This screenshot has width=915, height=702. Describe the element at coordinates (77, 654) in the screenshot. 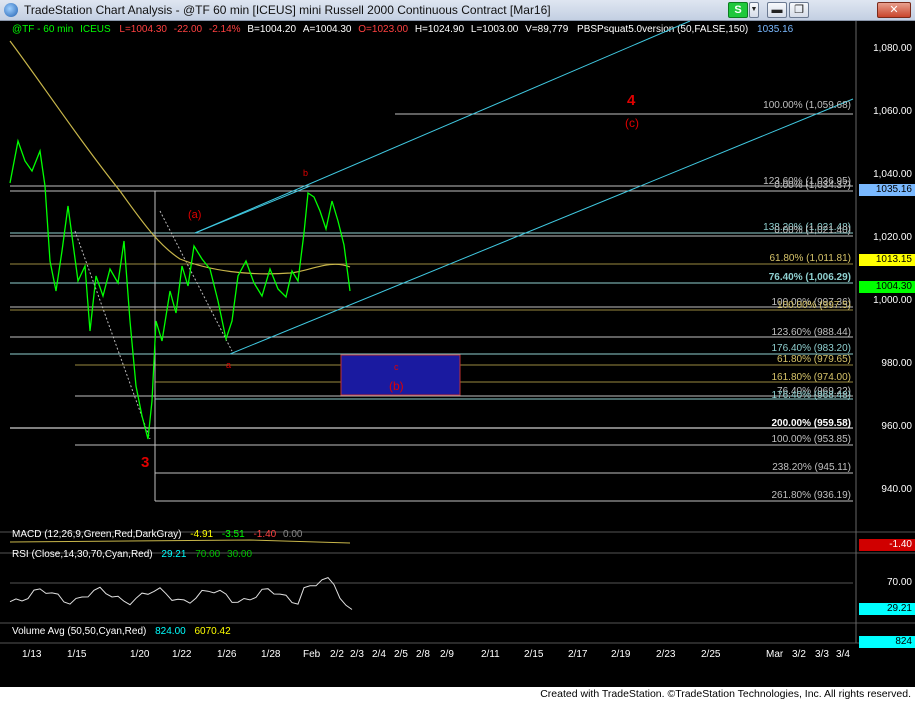

I see `date-tick-label: 1/15` at that location.